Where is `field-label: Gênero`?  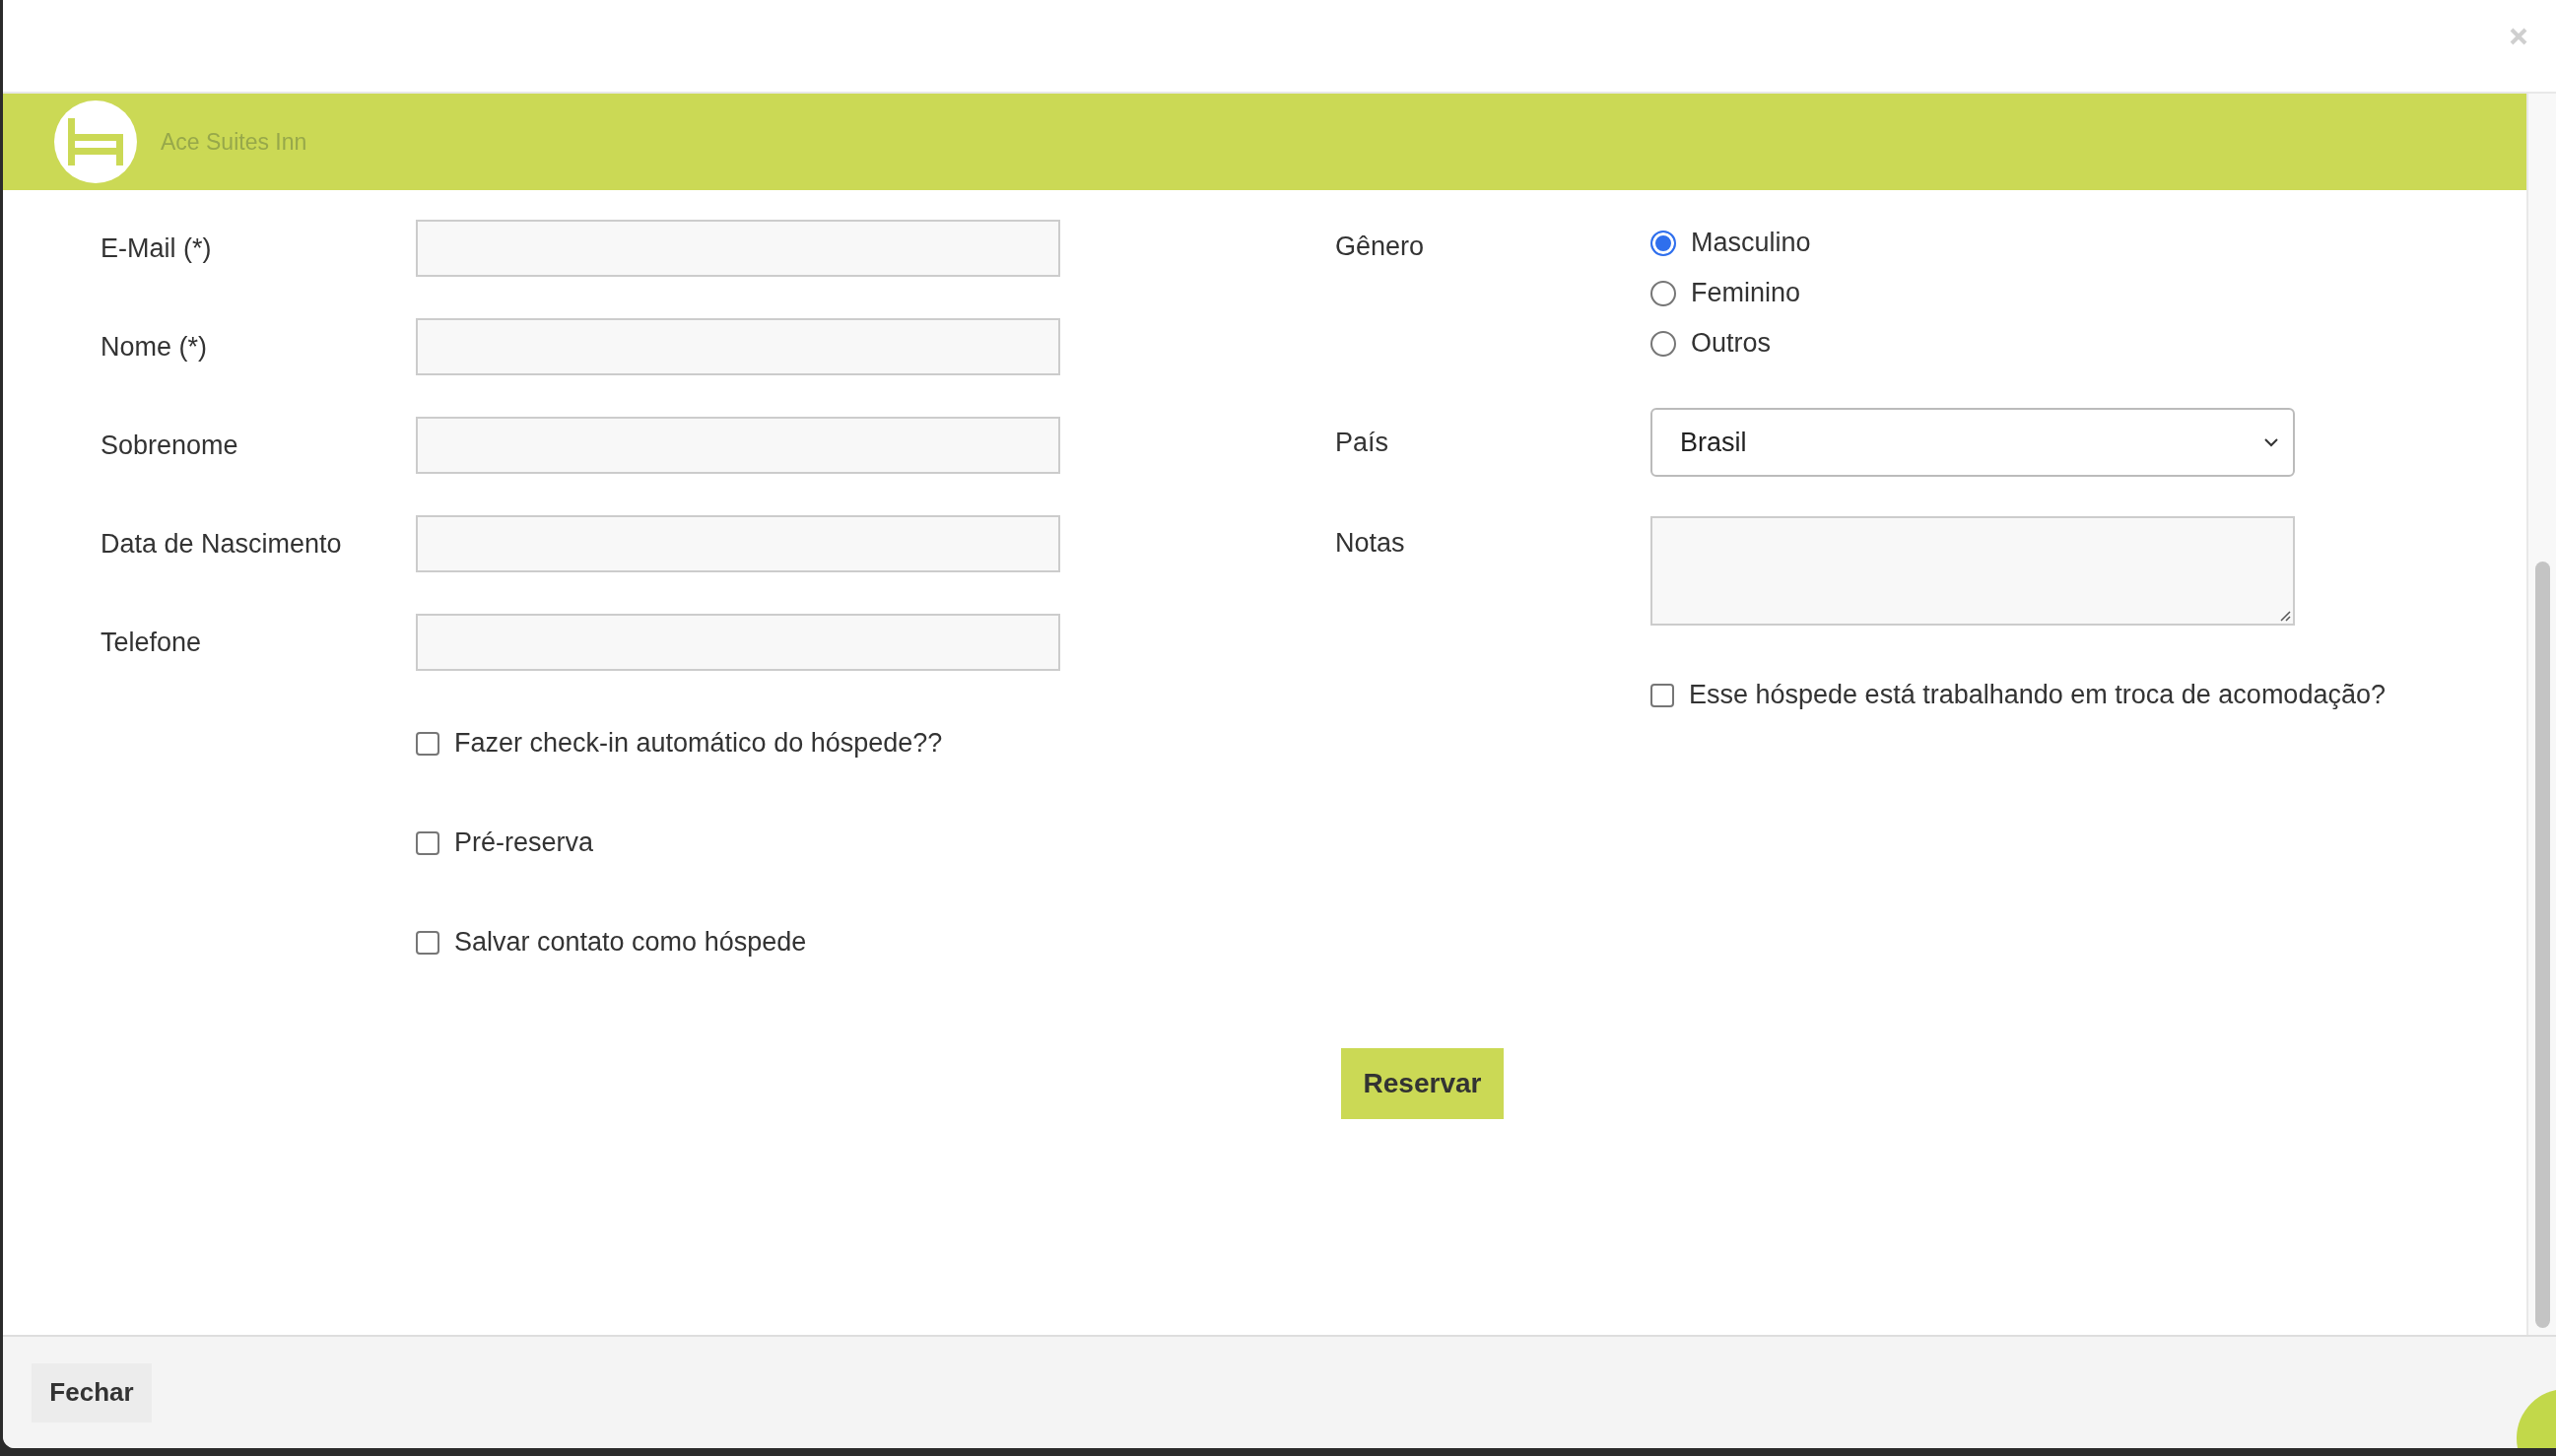
field-label: Gênero is located at coordinates (1380, 246).